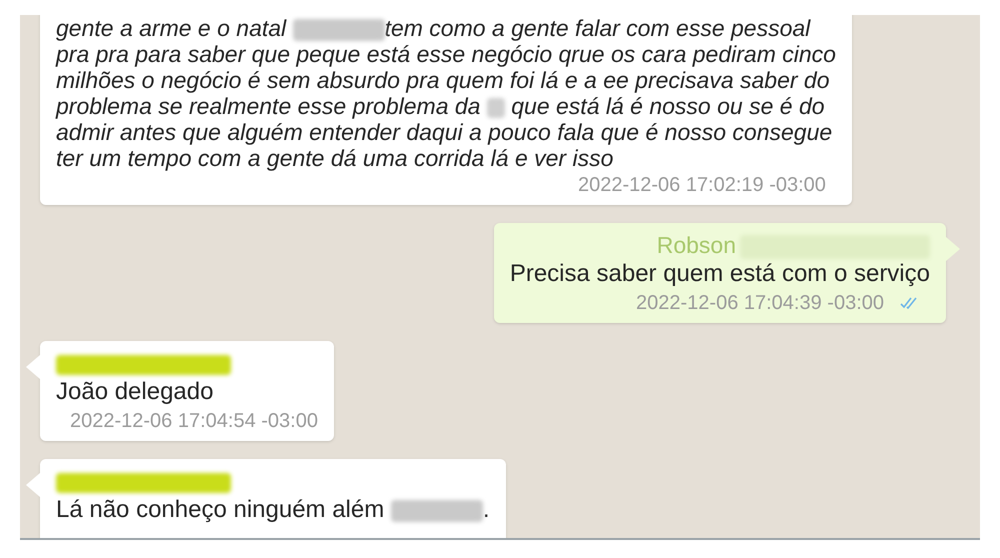 The image size is (1000, 558). I want to click on message-text: João delegado, so click(135, 392).